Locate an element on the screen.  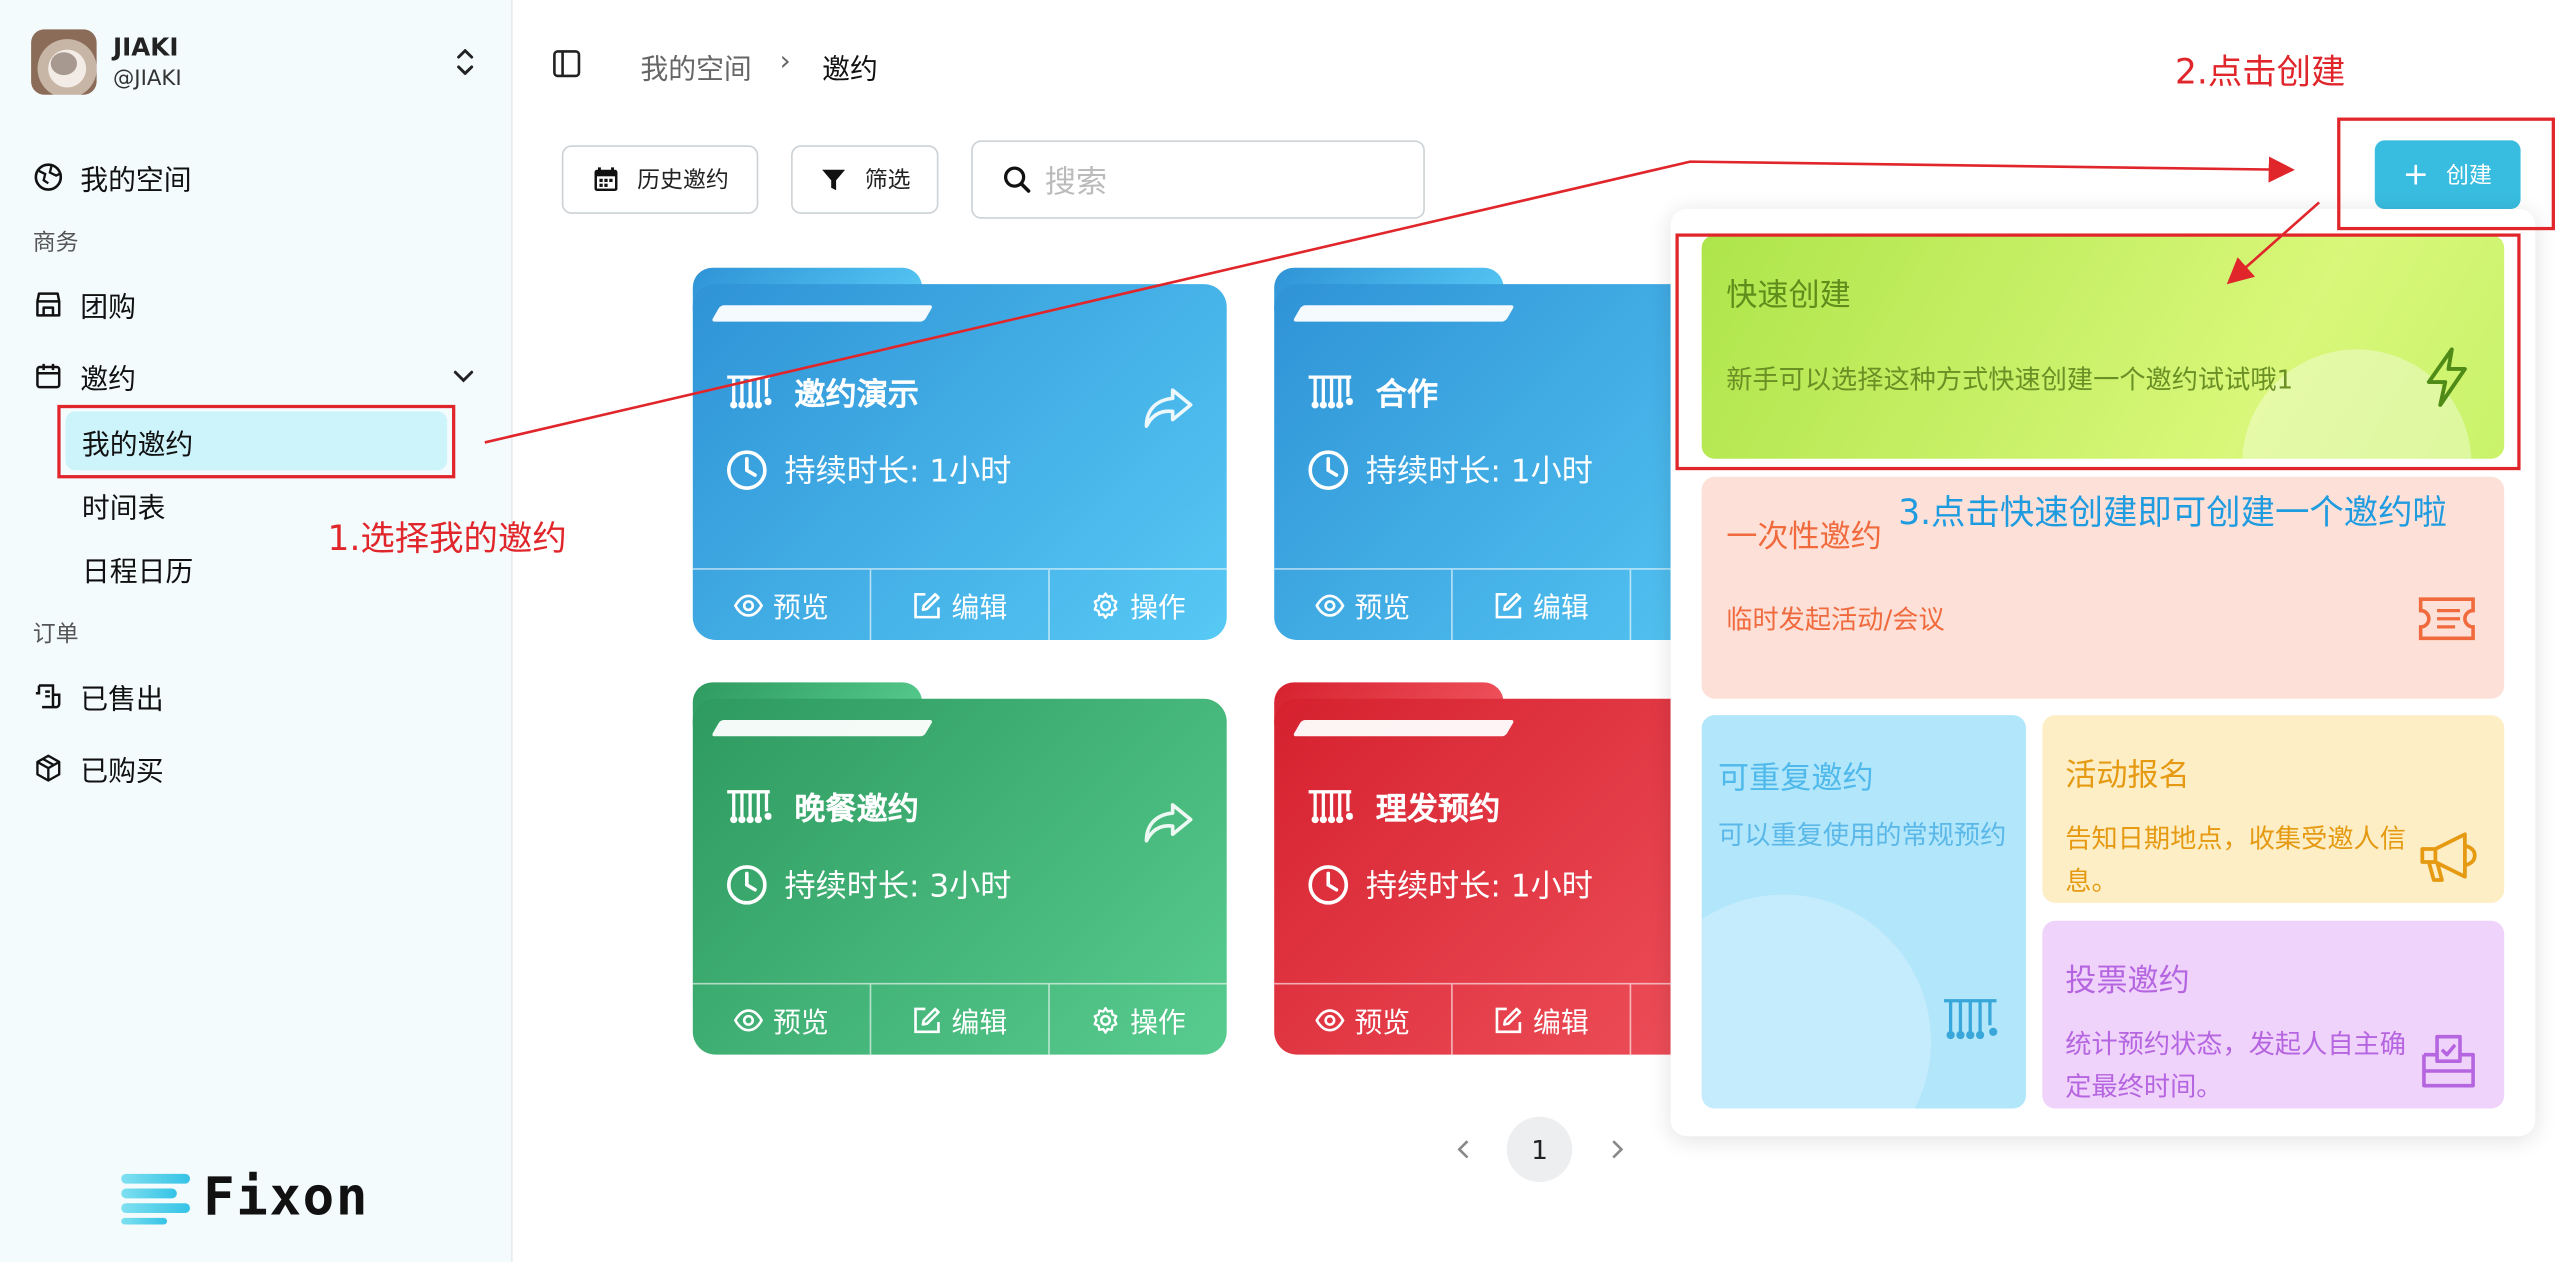
globe-icon is located at coordinates (48, 176).